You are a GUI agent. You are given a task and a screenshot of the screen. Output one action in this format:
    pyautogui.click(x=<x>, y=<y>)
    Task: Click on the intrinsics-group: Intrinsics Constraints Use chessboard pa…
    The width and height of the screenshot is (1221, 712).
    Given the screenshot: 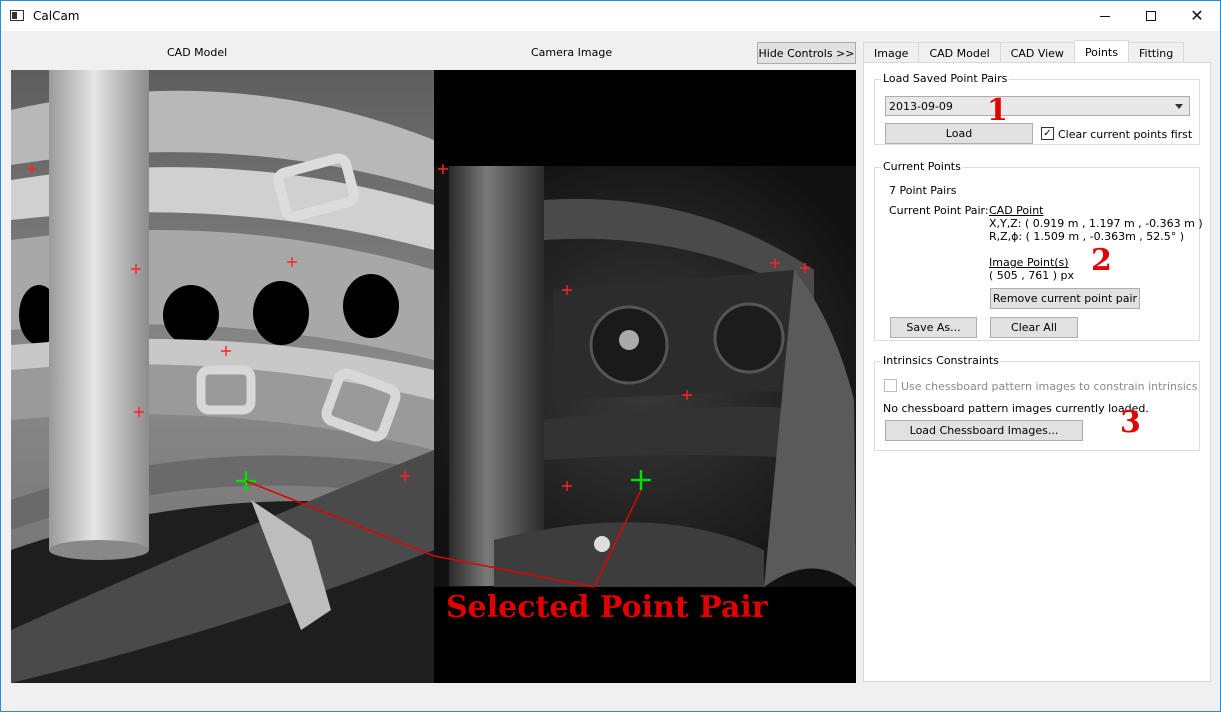 What is the action you would take?
    pyautogui.click(x=1037, y=402)
    